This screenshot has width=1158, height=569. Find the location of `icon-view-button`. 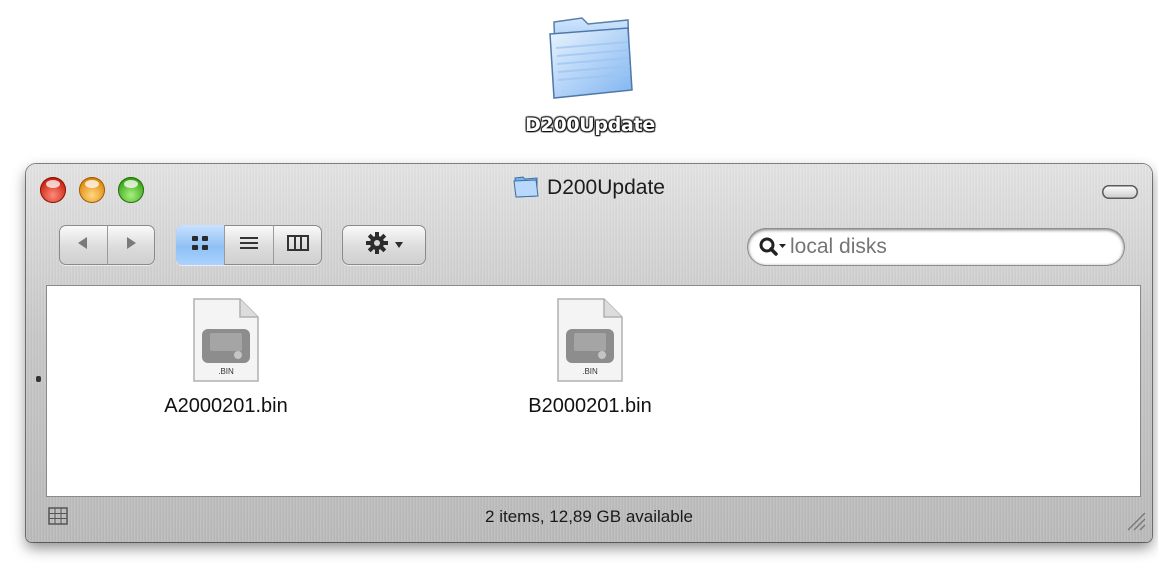

icon-view-button is located at coordinates (200, 245).